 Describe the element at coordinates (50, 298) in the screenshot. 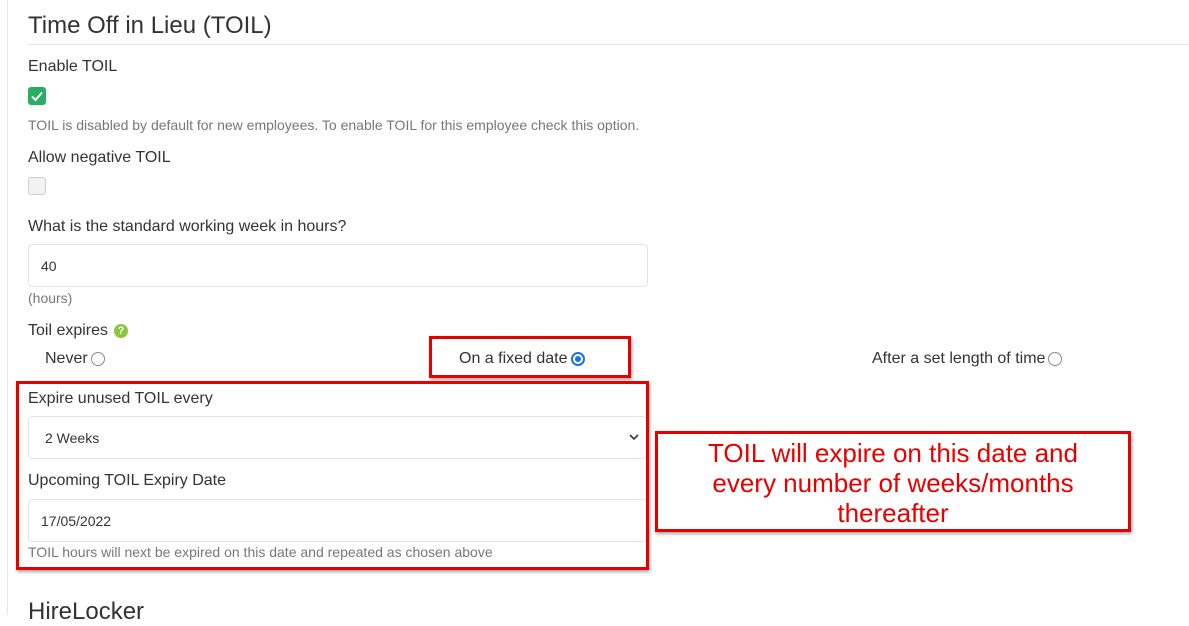

I see `working-week-unit: (hours)` at that location.